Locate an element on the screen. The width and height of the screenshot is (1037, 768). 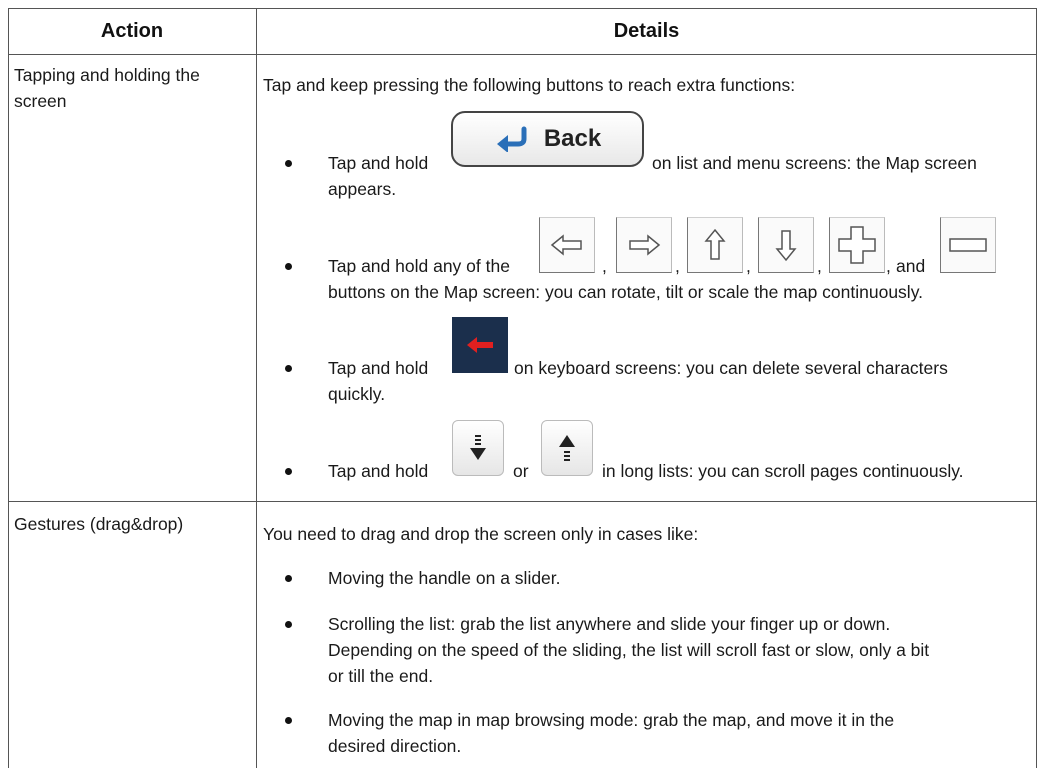
page-up-button-image is located at coordinates (567, 448).